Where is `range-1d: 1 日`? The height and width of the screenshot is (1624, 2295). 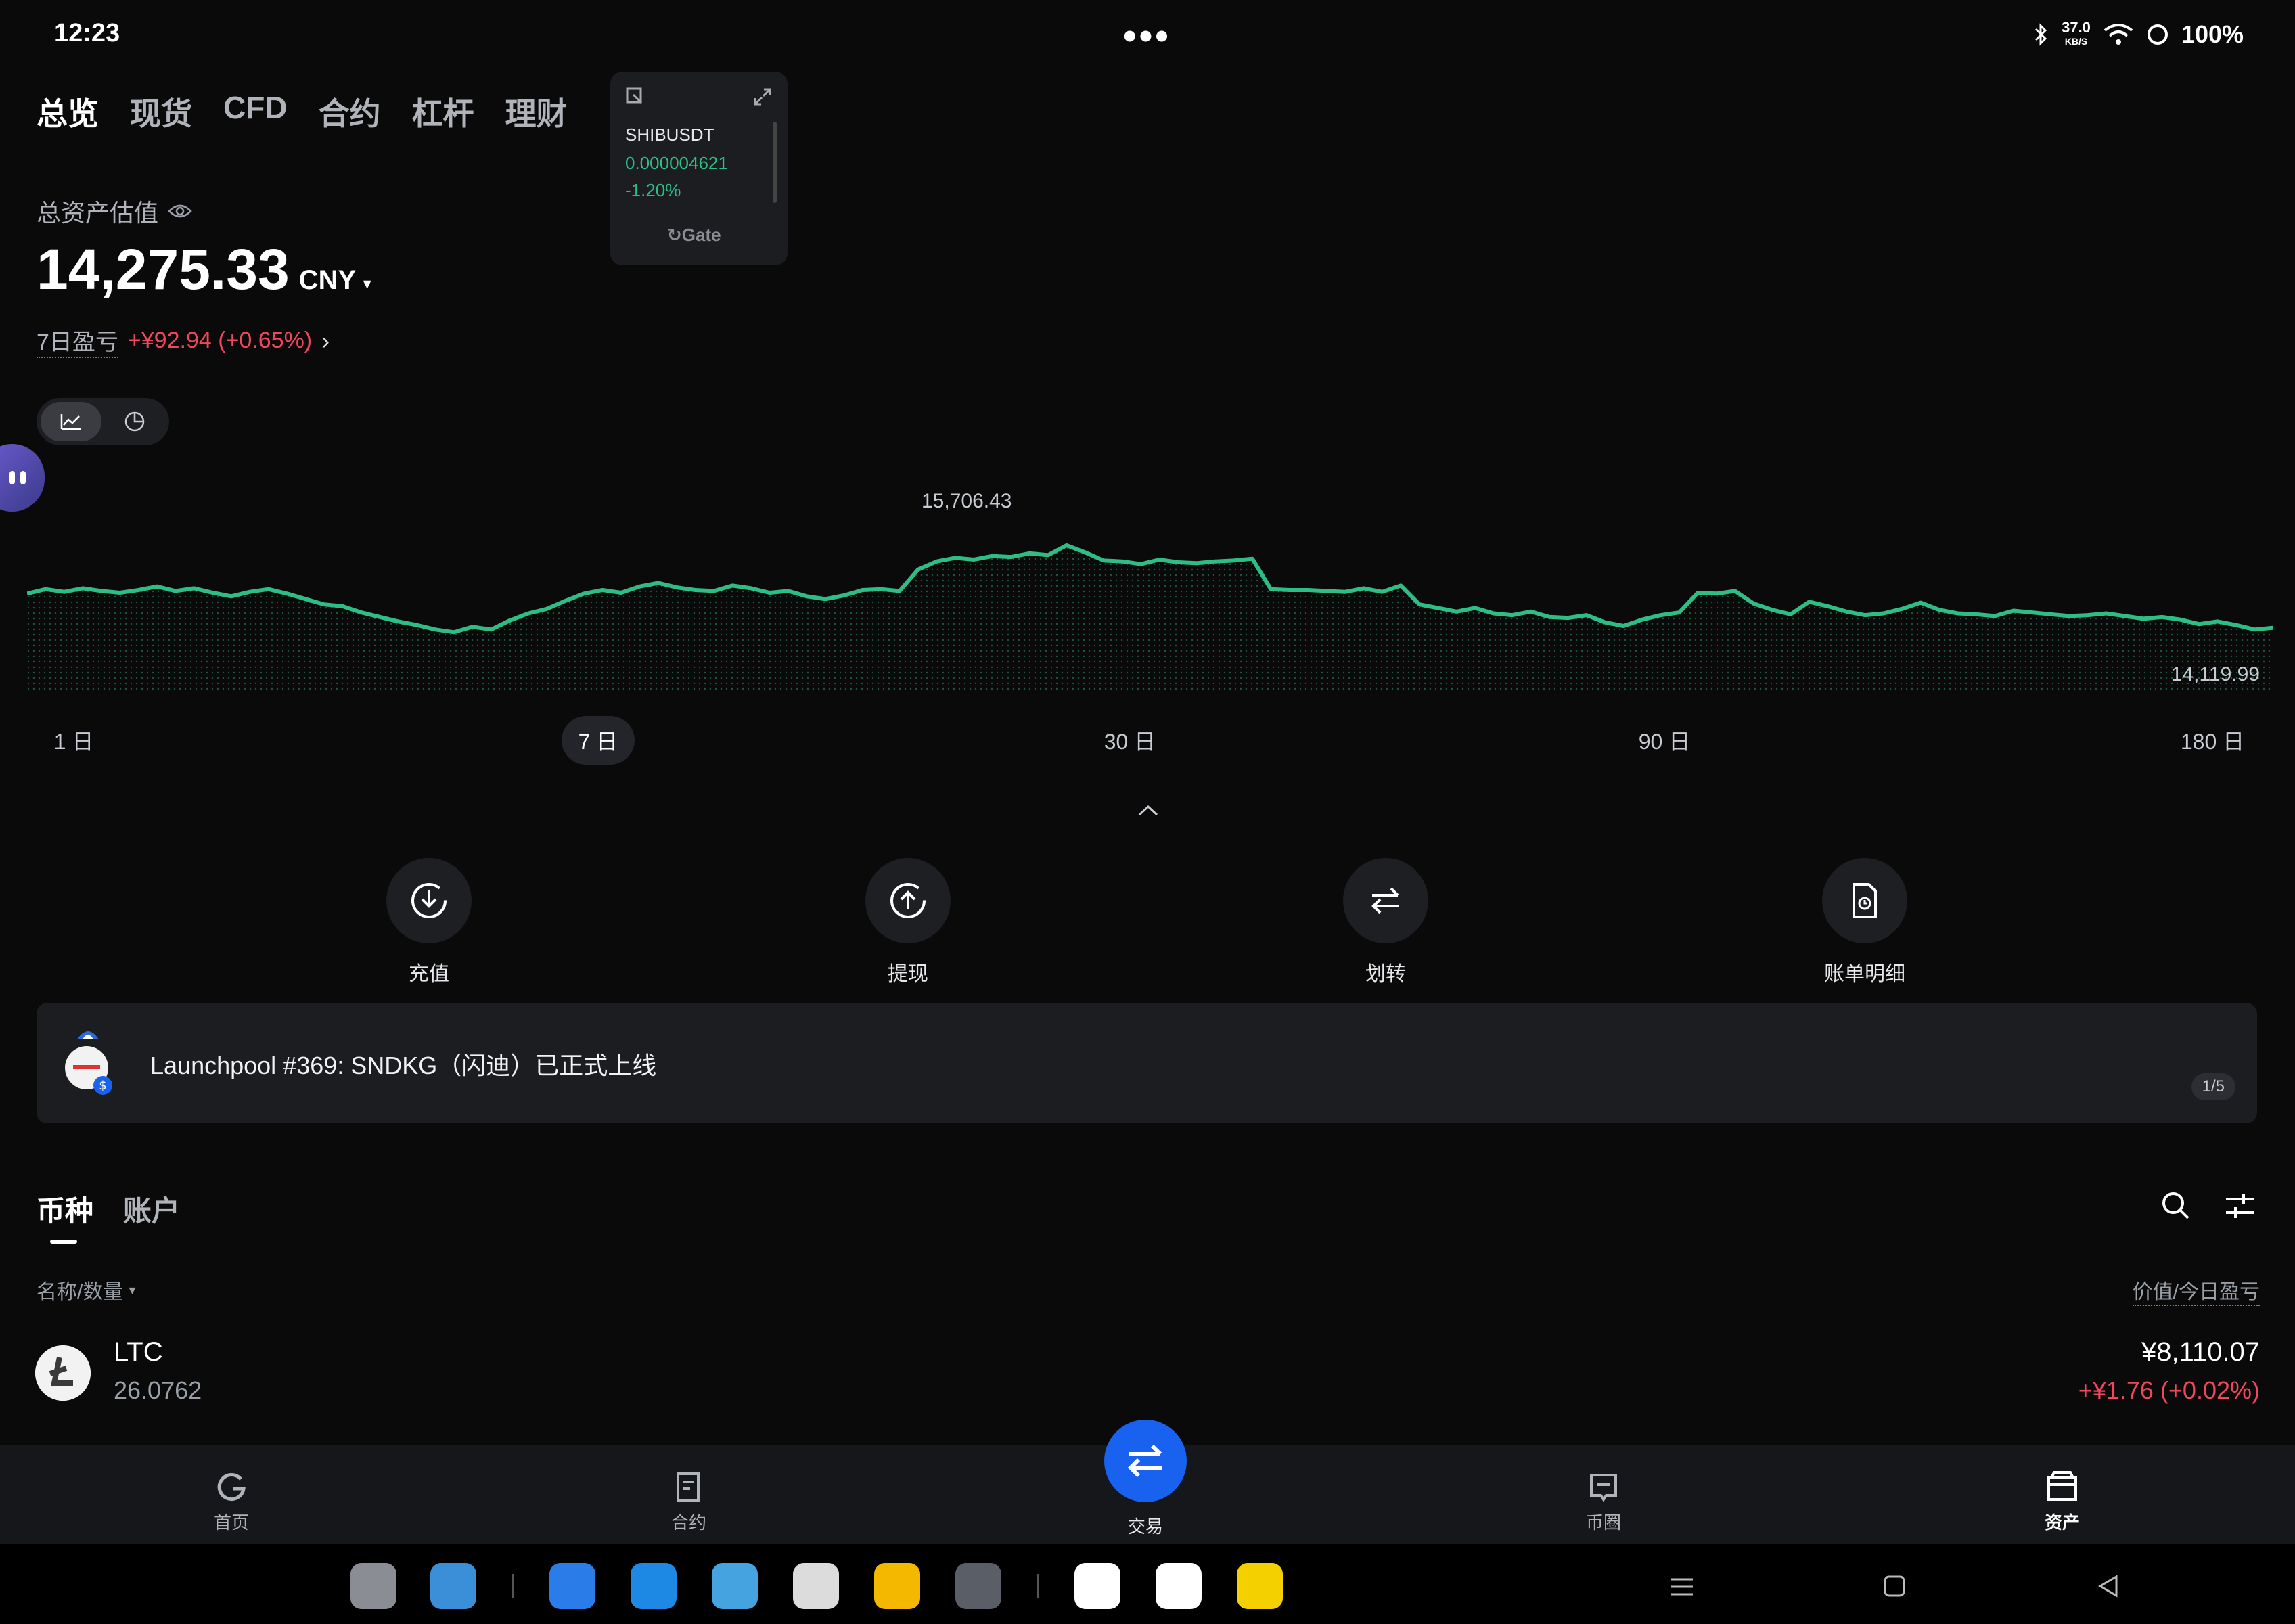
range-1d: 1 日 is located at coordinates (74, 740).